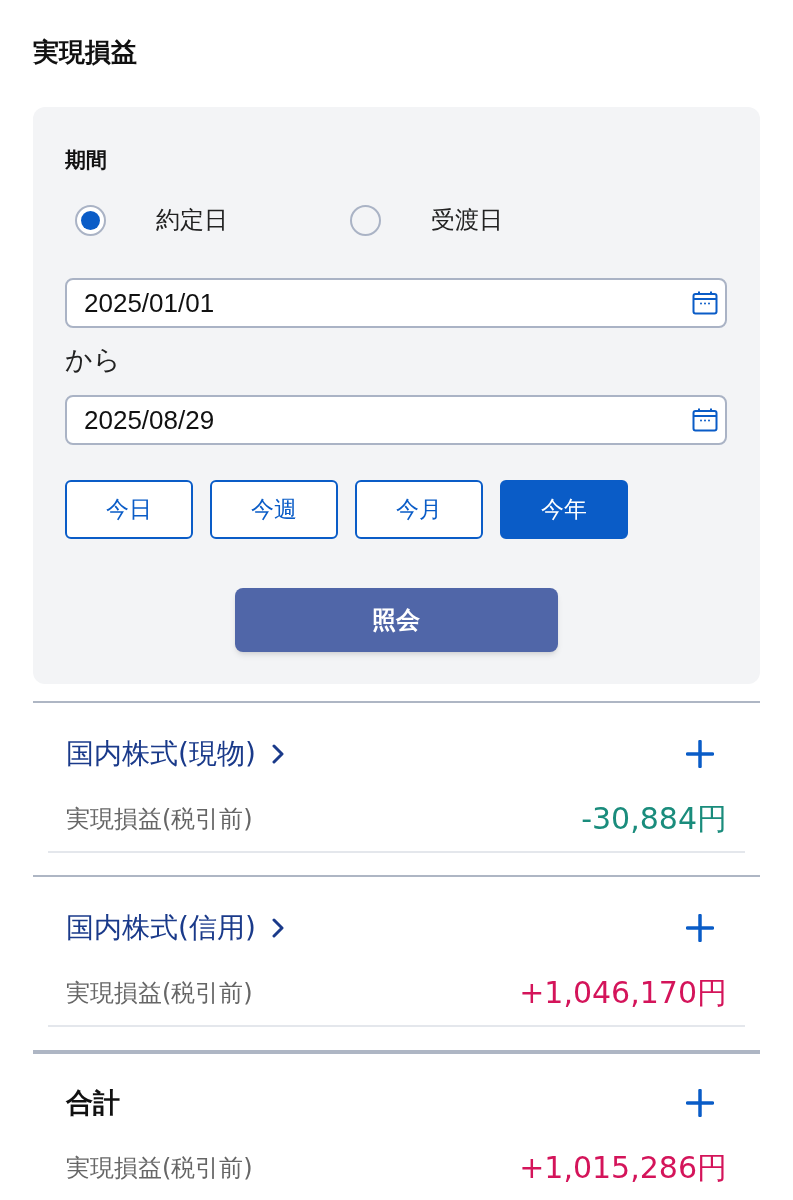 The height and width of the screenshot is (1200, 793). What do you see at coordinates (274, 509) in the screenshot?
I see `period-preset-tab: 今週` at bounding box center [274, 509].